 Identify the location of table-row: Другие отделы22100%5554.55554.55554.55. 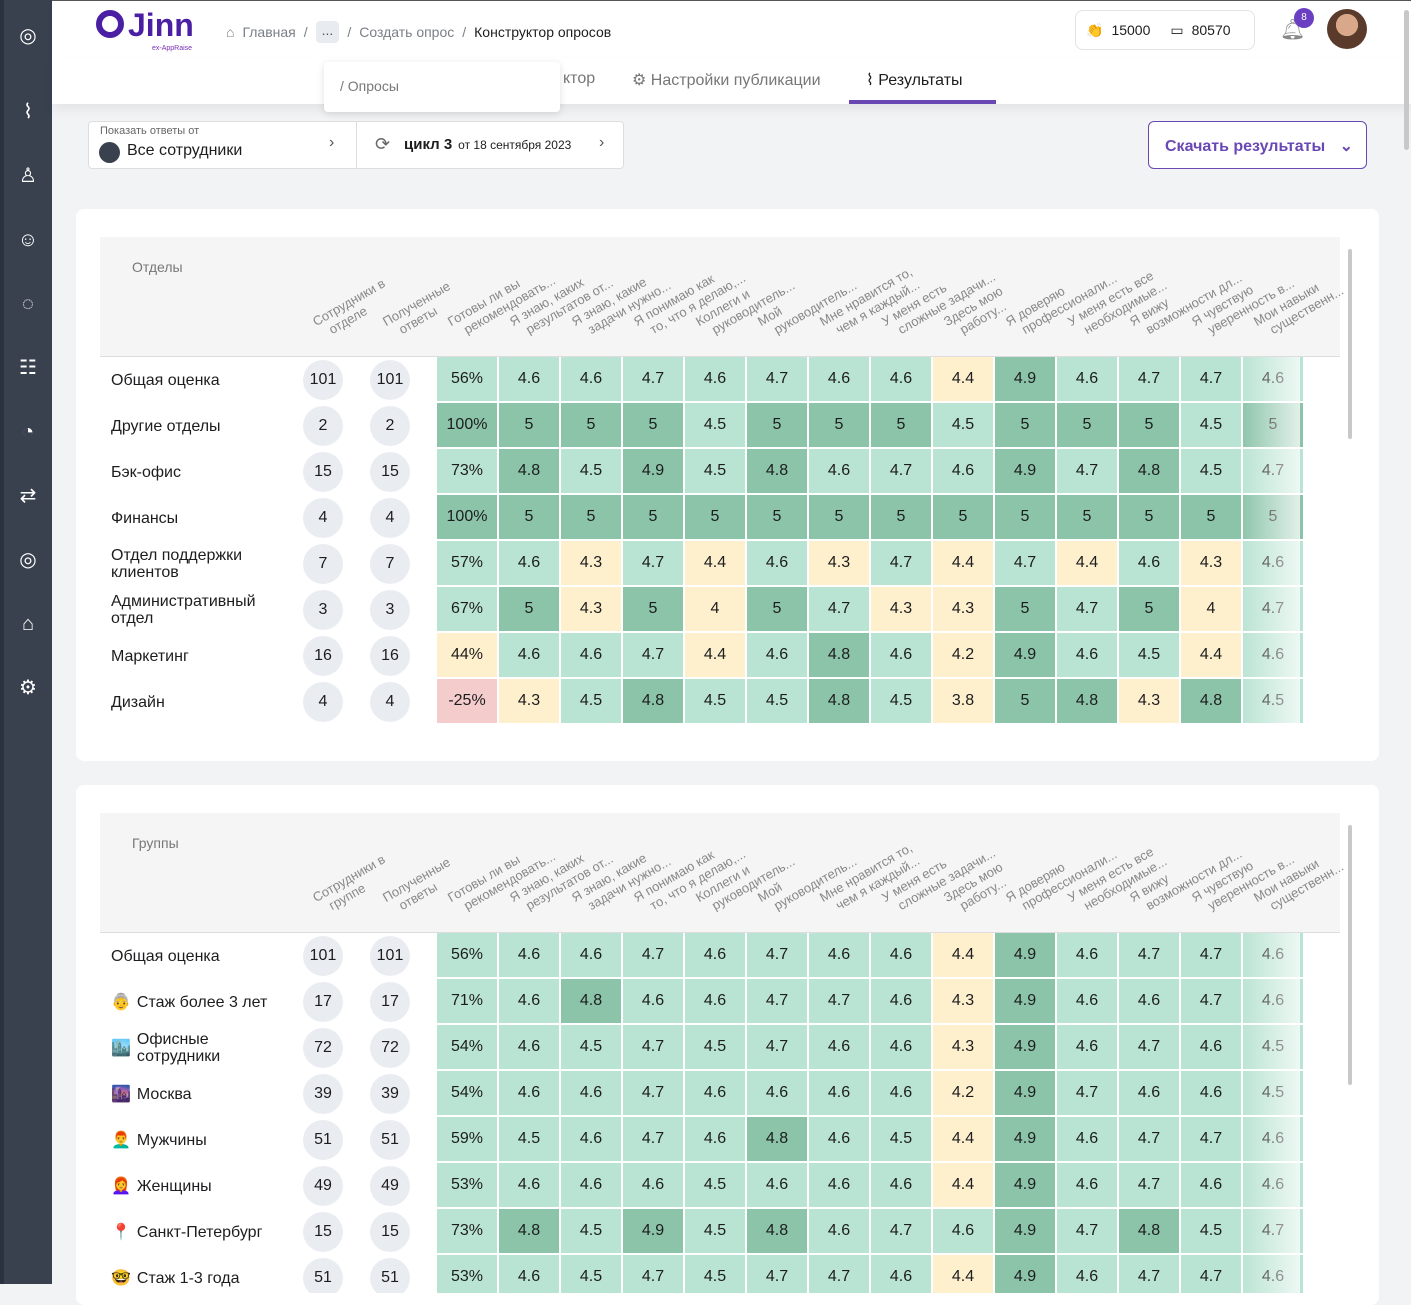
(720, 426).